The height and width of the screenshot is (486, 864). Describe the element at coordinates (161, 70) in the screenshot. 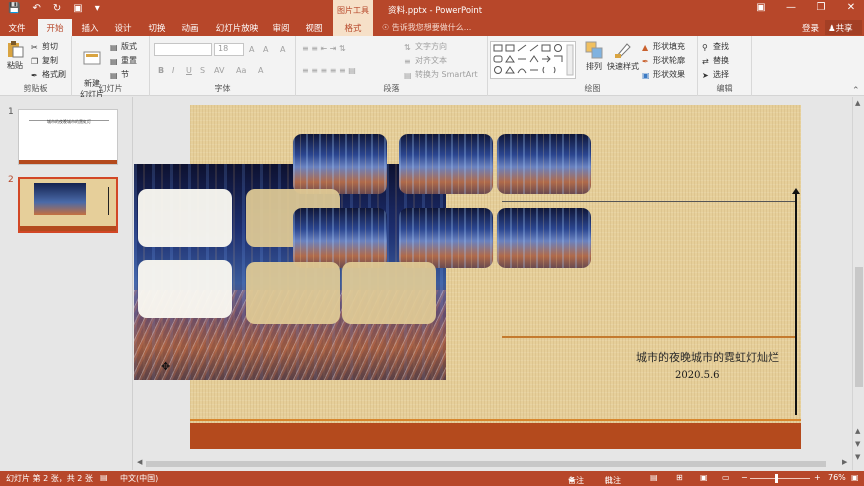

I see `bold-button: B` at that location.